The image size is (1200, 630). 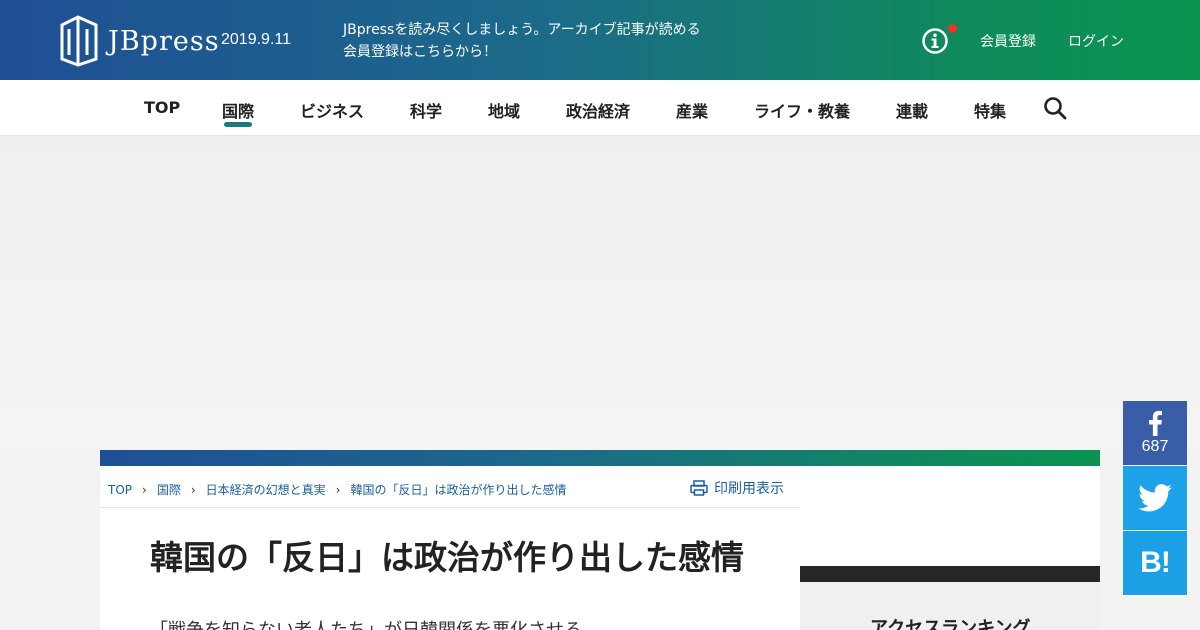 I want to click on logo-text: JBpress, so click(x=164, y=41).